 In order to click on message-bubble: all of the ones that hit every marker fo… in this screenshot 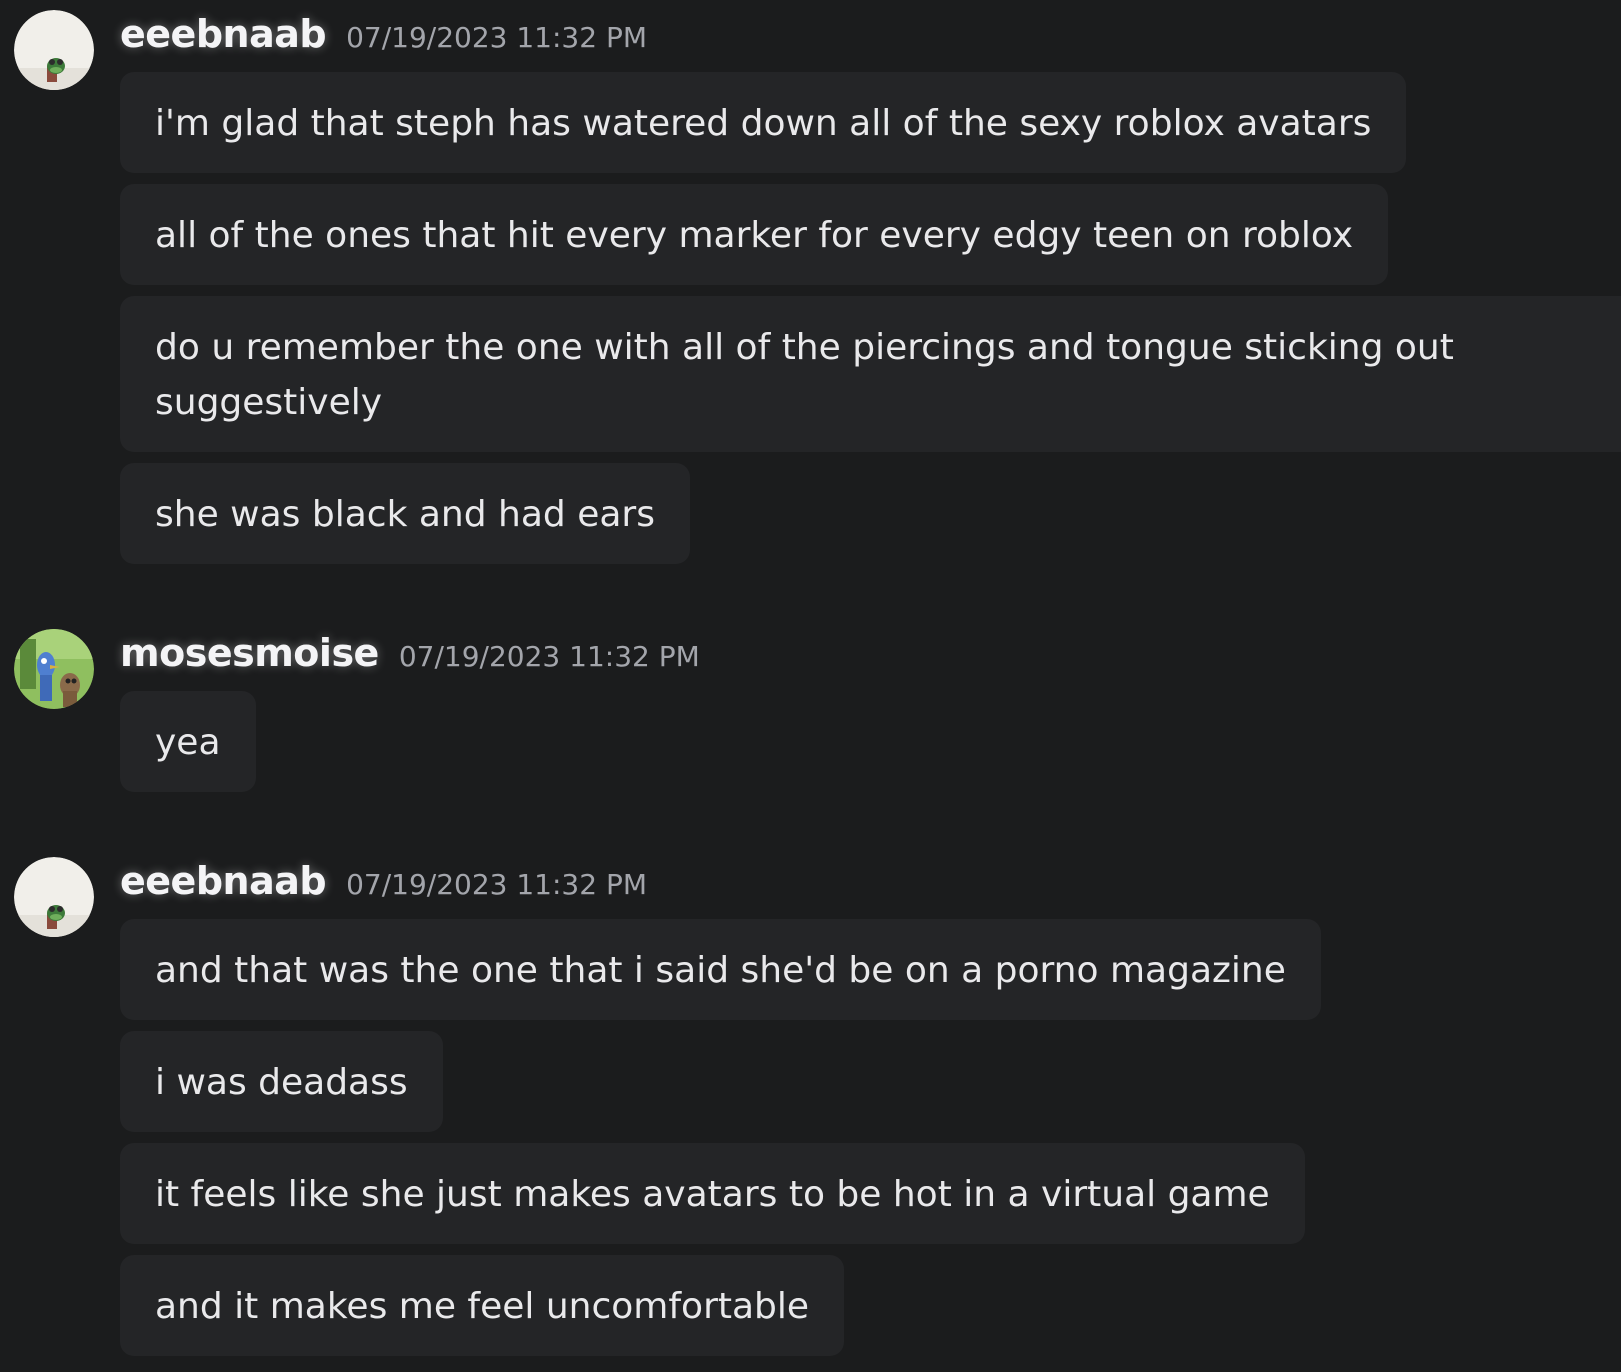, I will do `click(754, 234)`.